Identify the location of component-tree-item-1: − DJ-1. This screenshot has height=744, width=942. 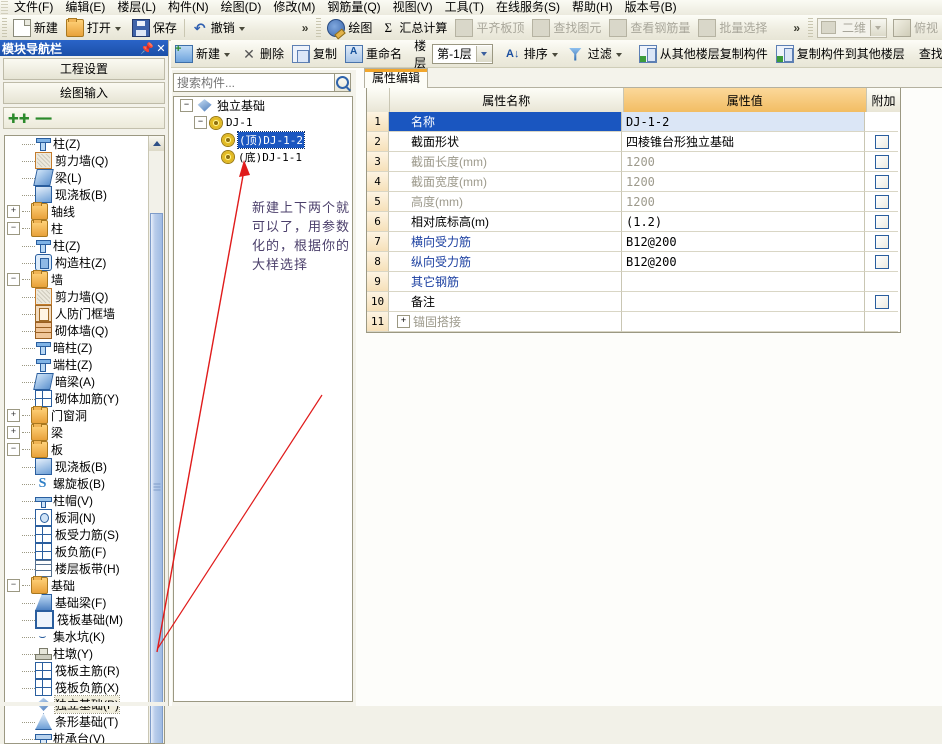
(263, 122).